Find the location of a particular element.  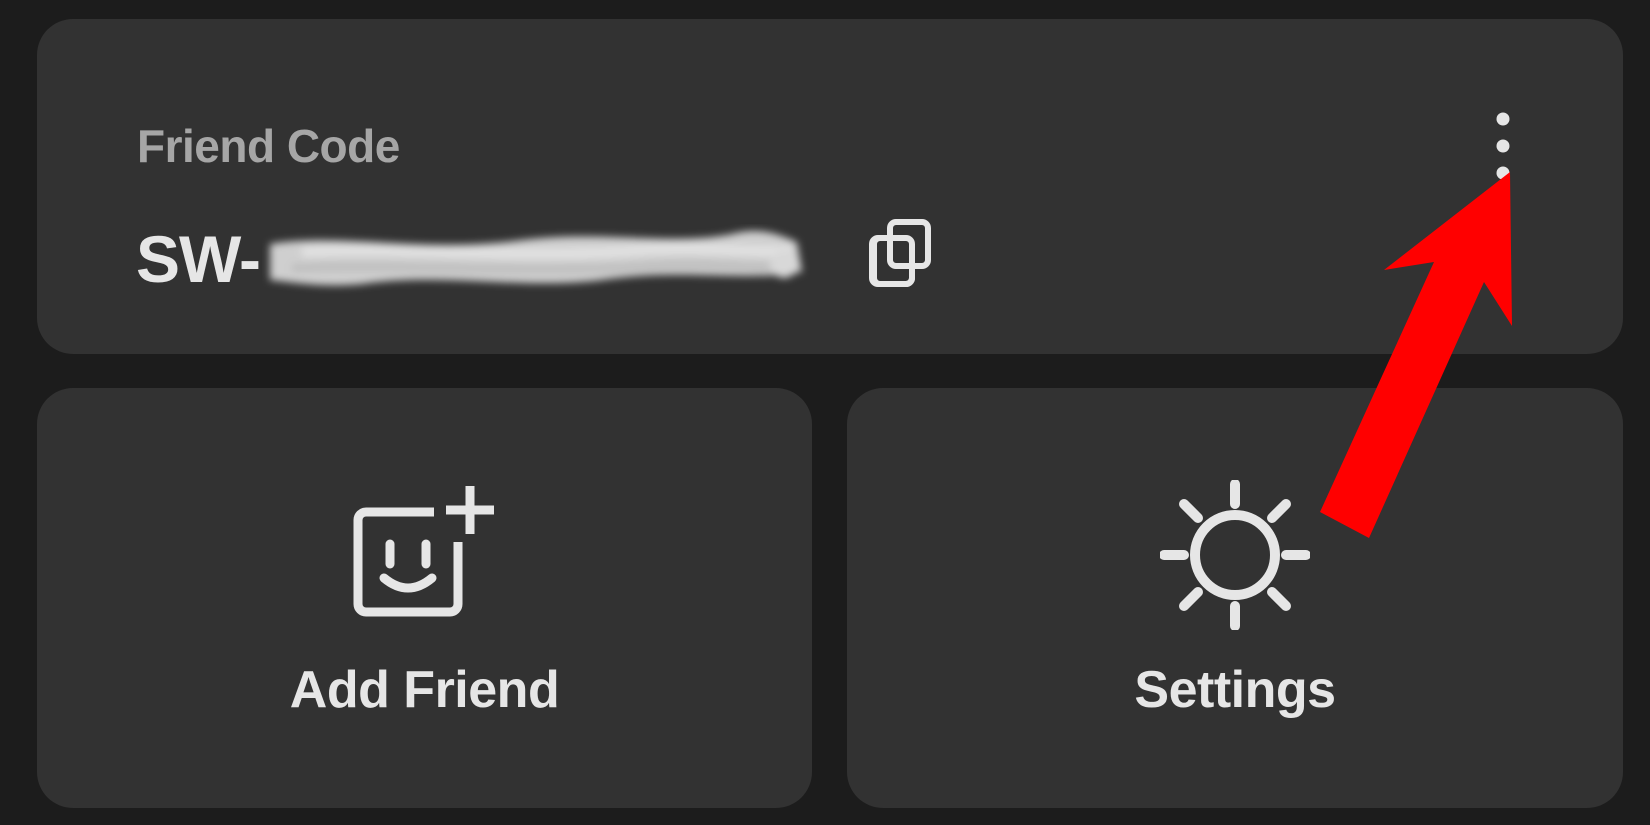

settings-label: Settings is located at coordinates (1235, 690).